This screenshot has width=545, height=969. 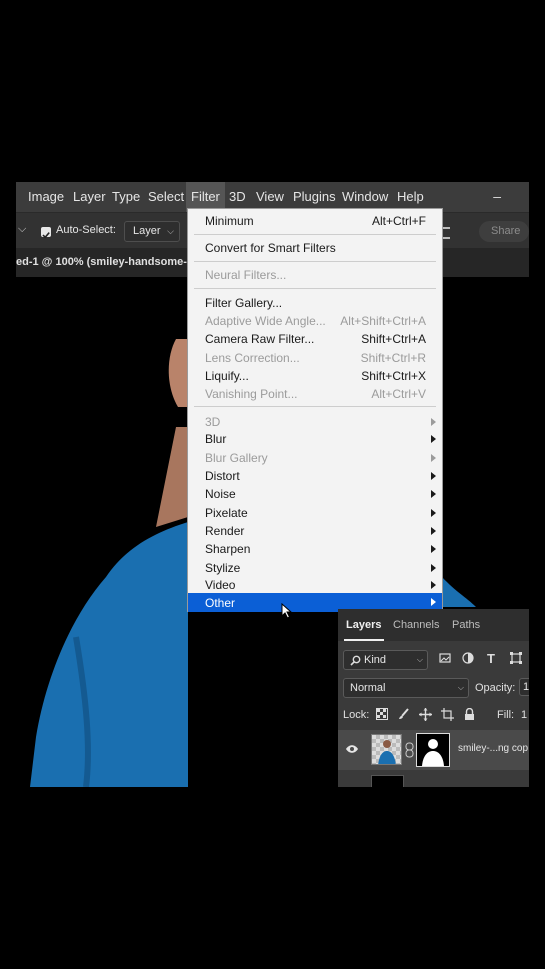 I want to click on item-label: Blur Gallery, so click(x=236, y=458).